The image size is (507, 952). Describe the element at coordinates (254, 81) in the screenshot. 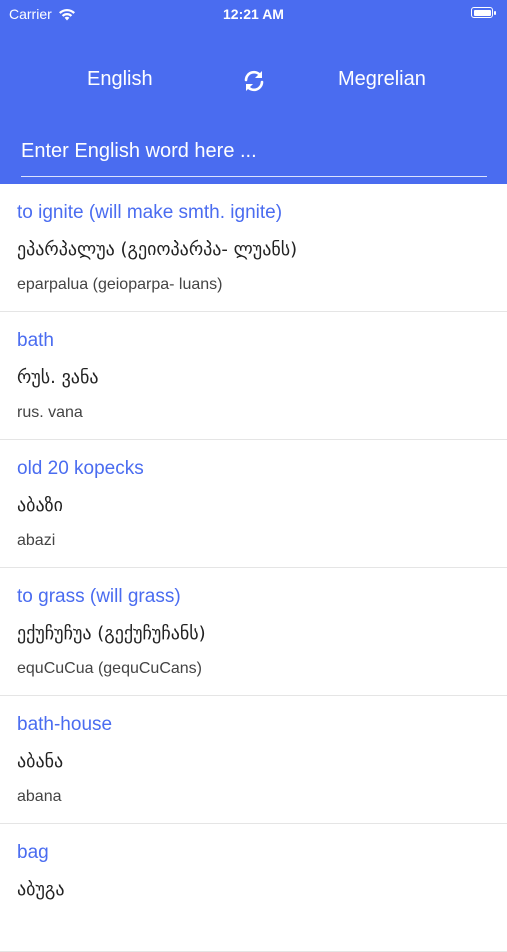

I see `swap-arrows-icon` at that location.